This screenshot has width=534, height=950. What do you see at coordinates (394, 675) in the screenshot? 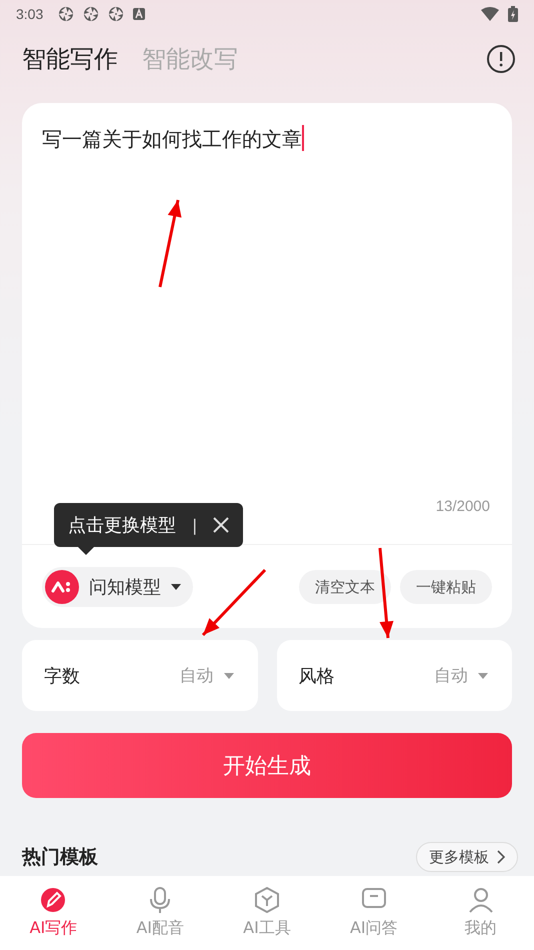
I see `option-dropdown: 风格 自动` at bounding box center [394, 675].